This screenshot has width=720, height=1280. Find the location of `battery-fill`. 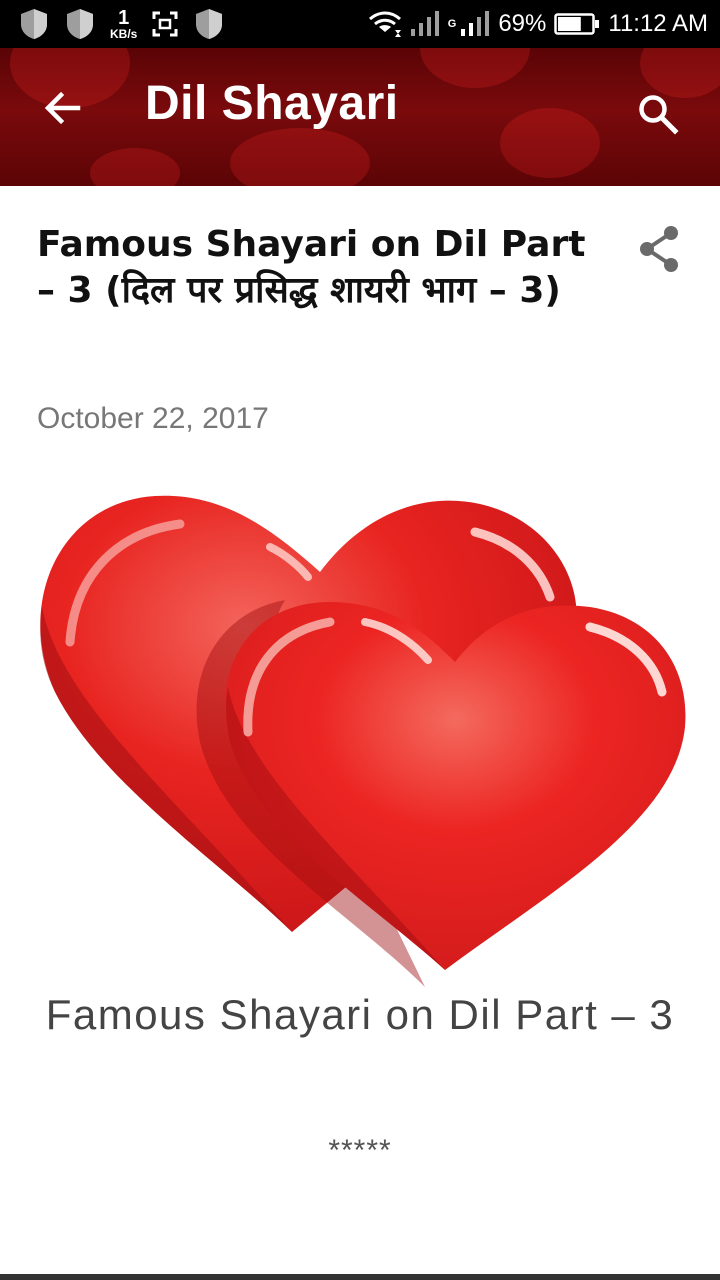

battery-fill is located at coordinates (570, 24).